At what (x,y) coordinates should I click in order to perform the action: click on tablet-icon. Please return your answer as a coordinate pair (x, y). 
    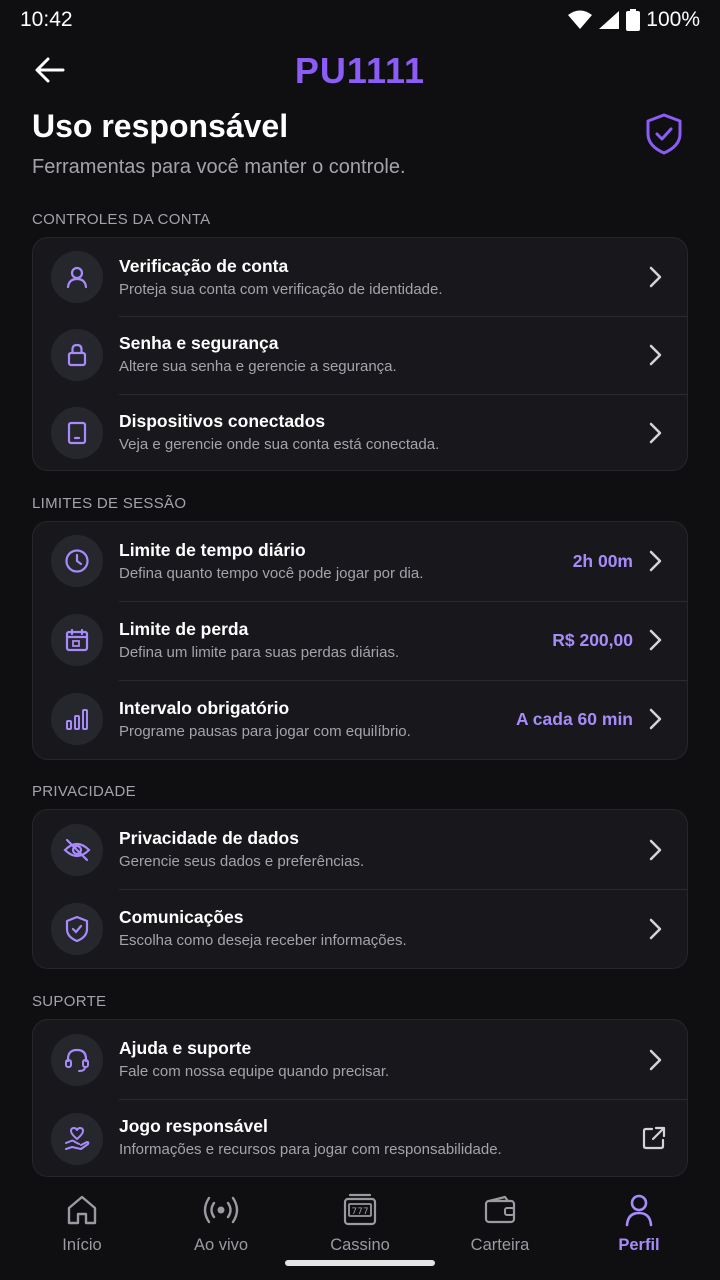
    Looking at the image, I should click on (77, 433).